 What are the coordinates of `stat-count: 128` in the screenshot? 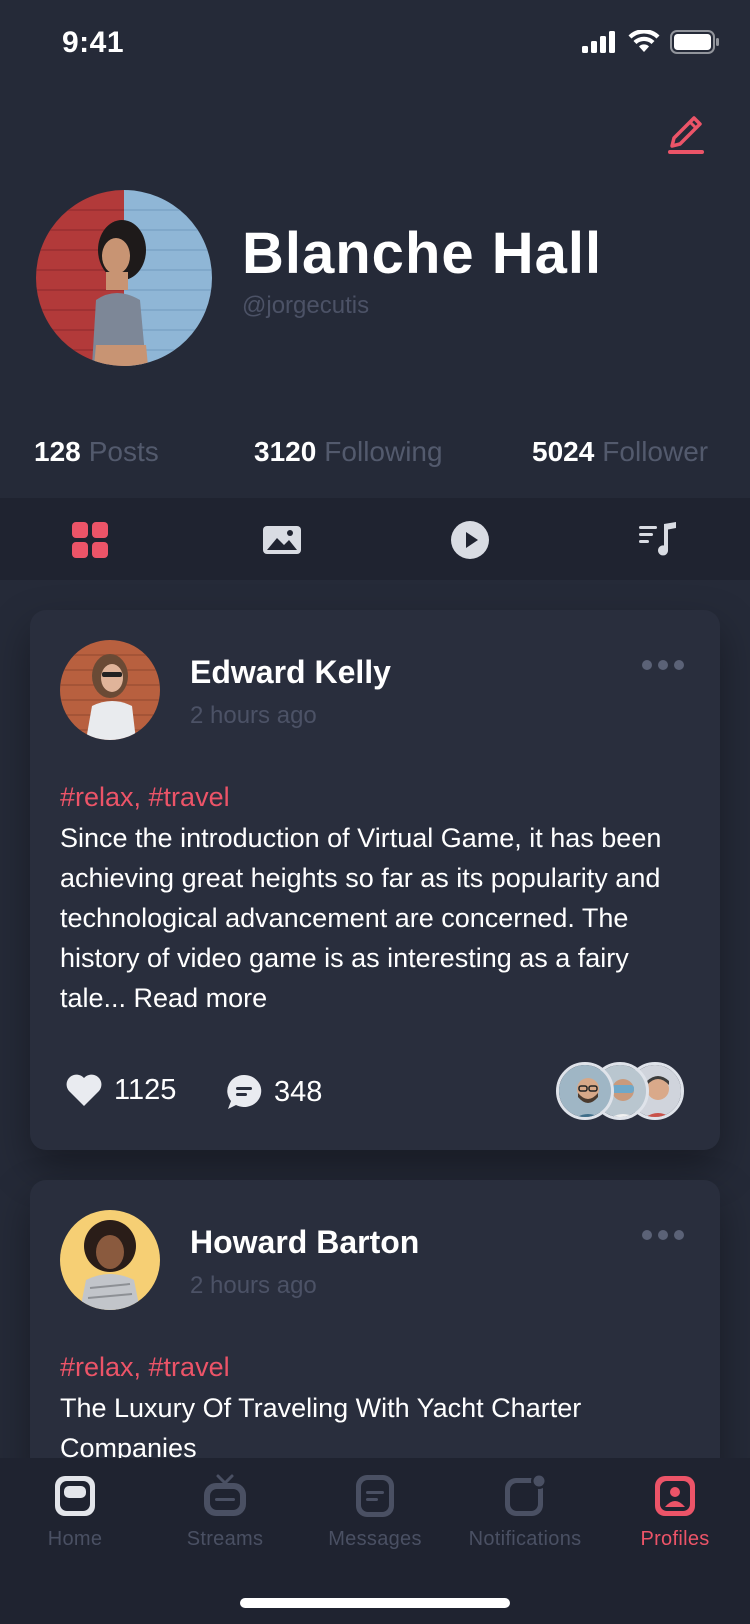 It's located at (57, 451).